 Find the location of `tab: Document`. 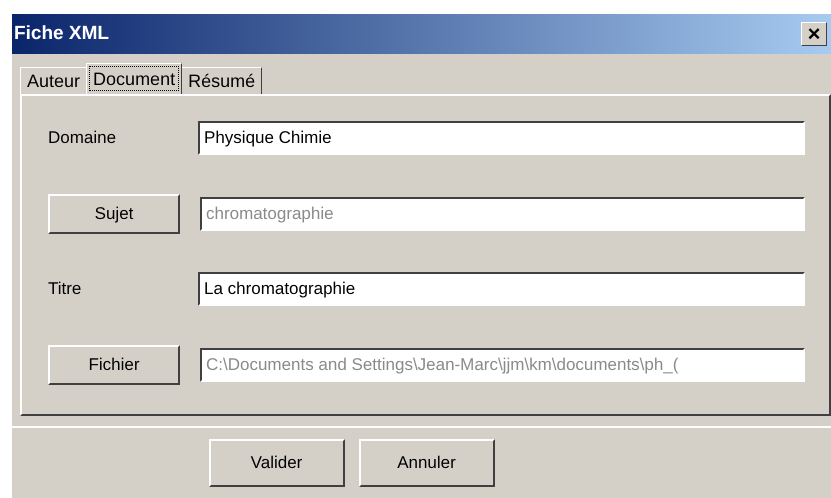

tab: Document is located at coordinates (134, 78).